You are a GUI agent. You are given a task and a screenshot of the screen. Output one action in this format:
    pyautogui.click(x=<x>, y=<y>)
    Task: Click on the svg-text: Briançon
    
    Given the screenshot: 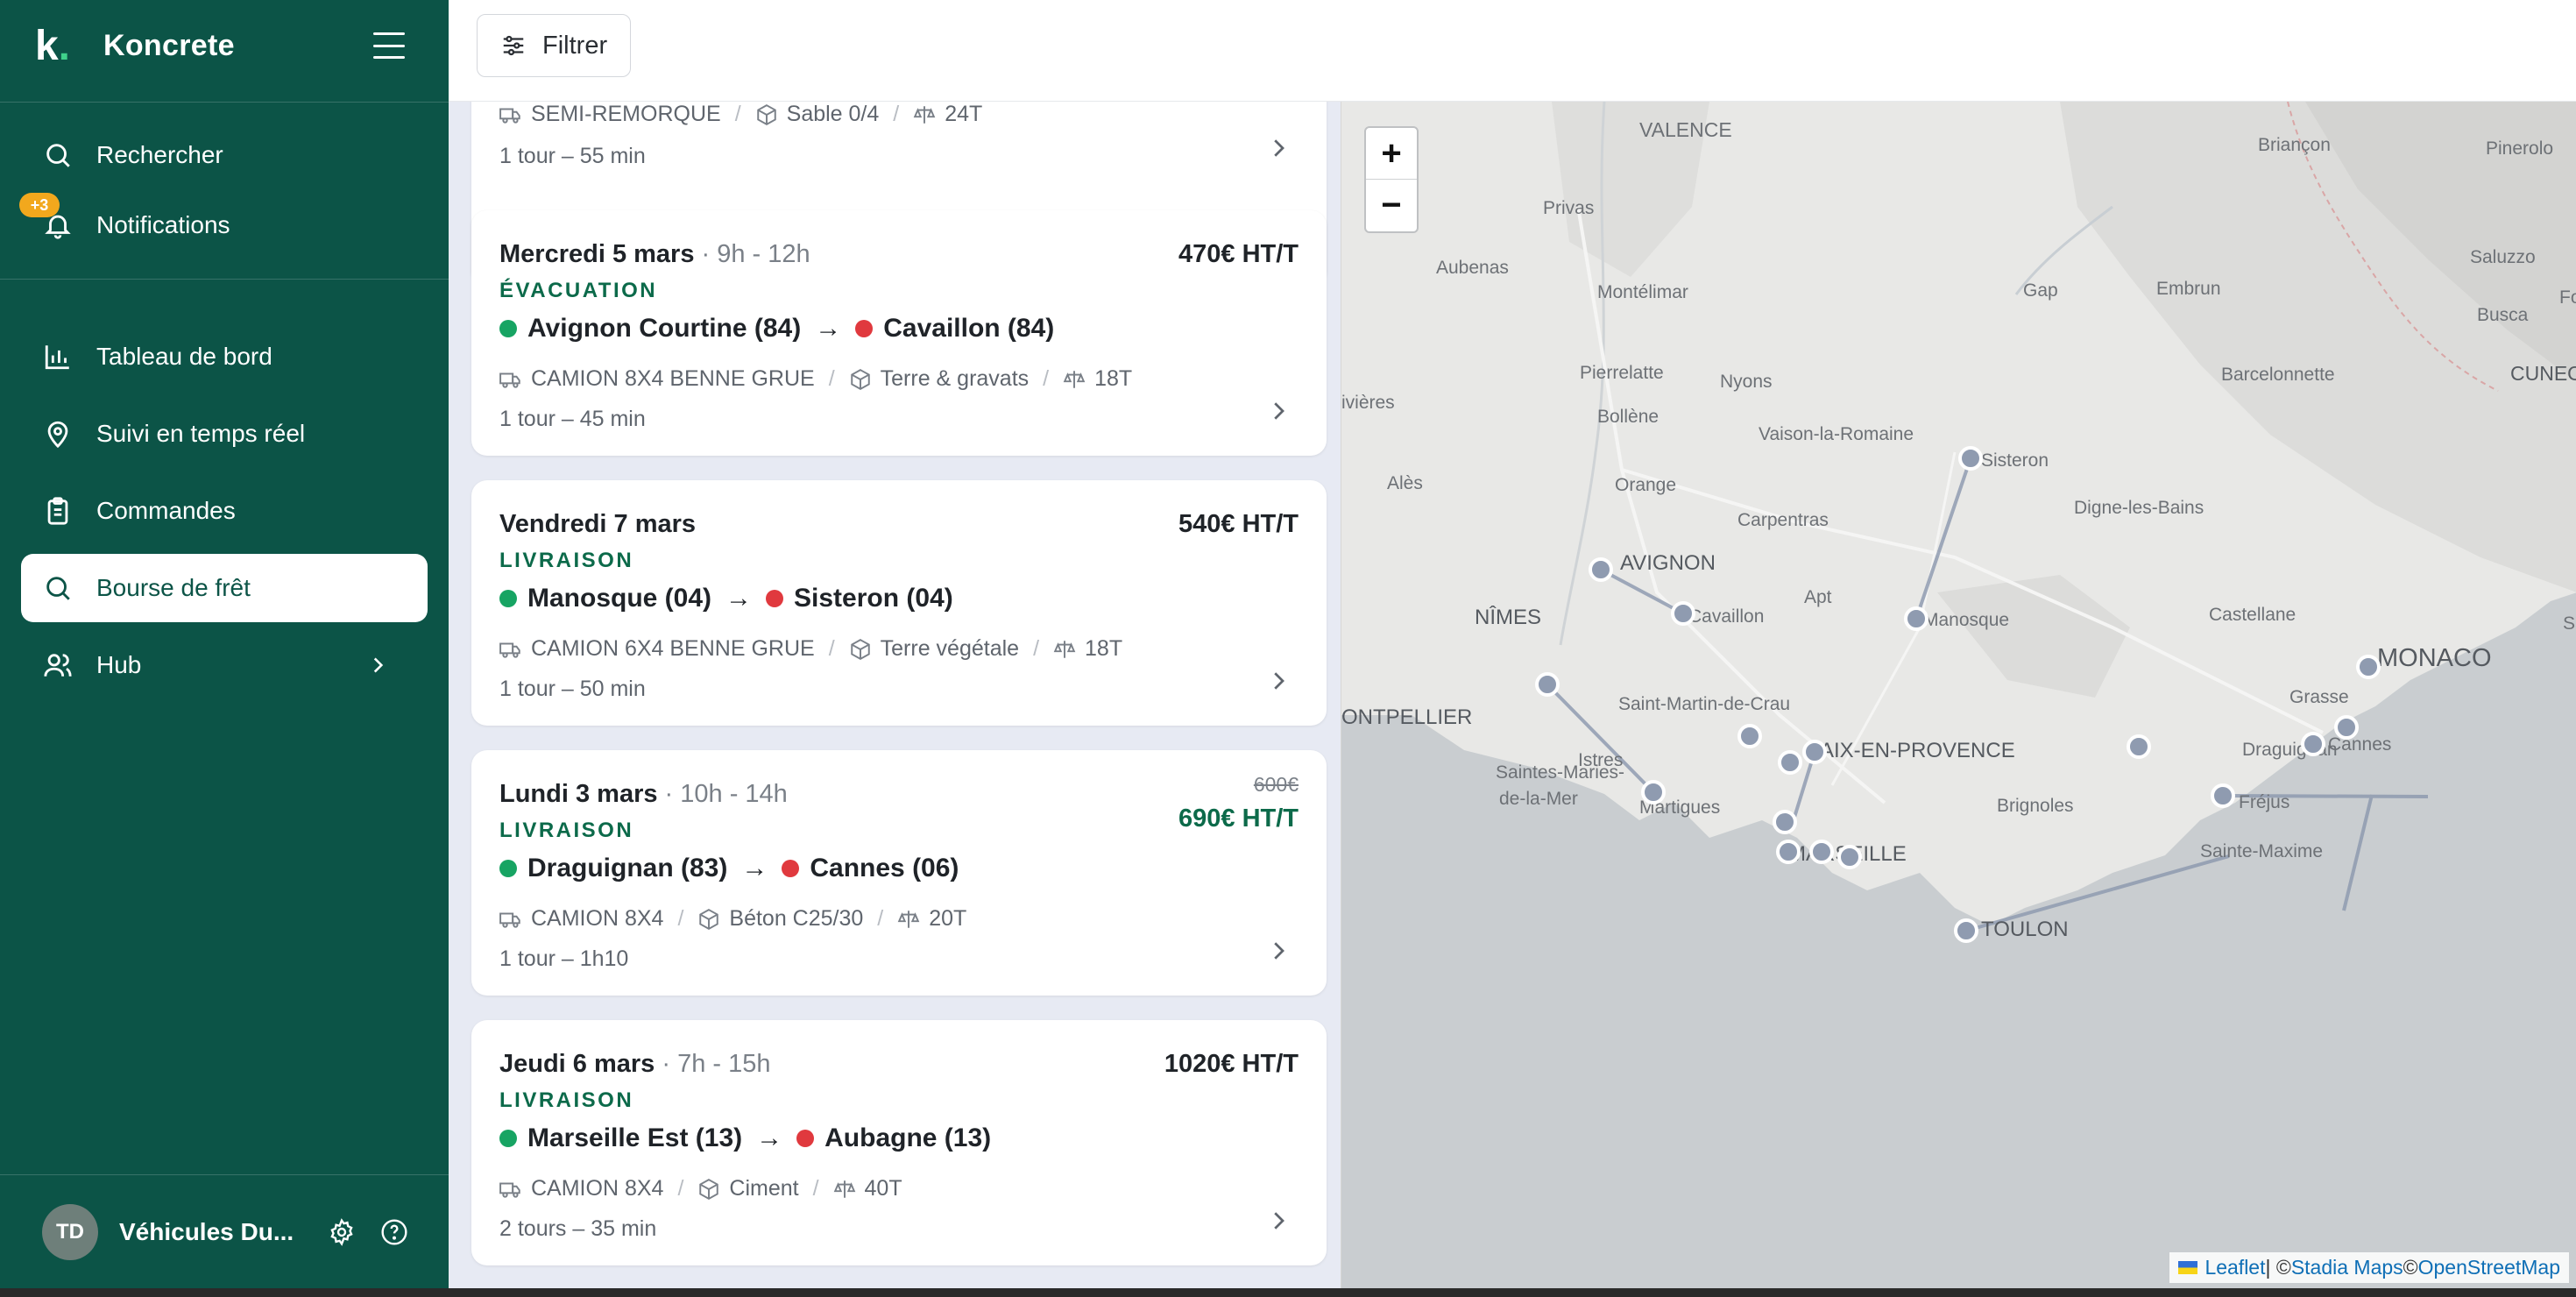 What is the action you would take?
    pyautogui.click(x=2294, y=145)
    